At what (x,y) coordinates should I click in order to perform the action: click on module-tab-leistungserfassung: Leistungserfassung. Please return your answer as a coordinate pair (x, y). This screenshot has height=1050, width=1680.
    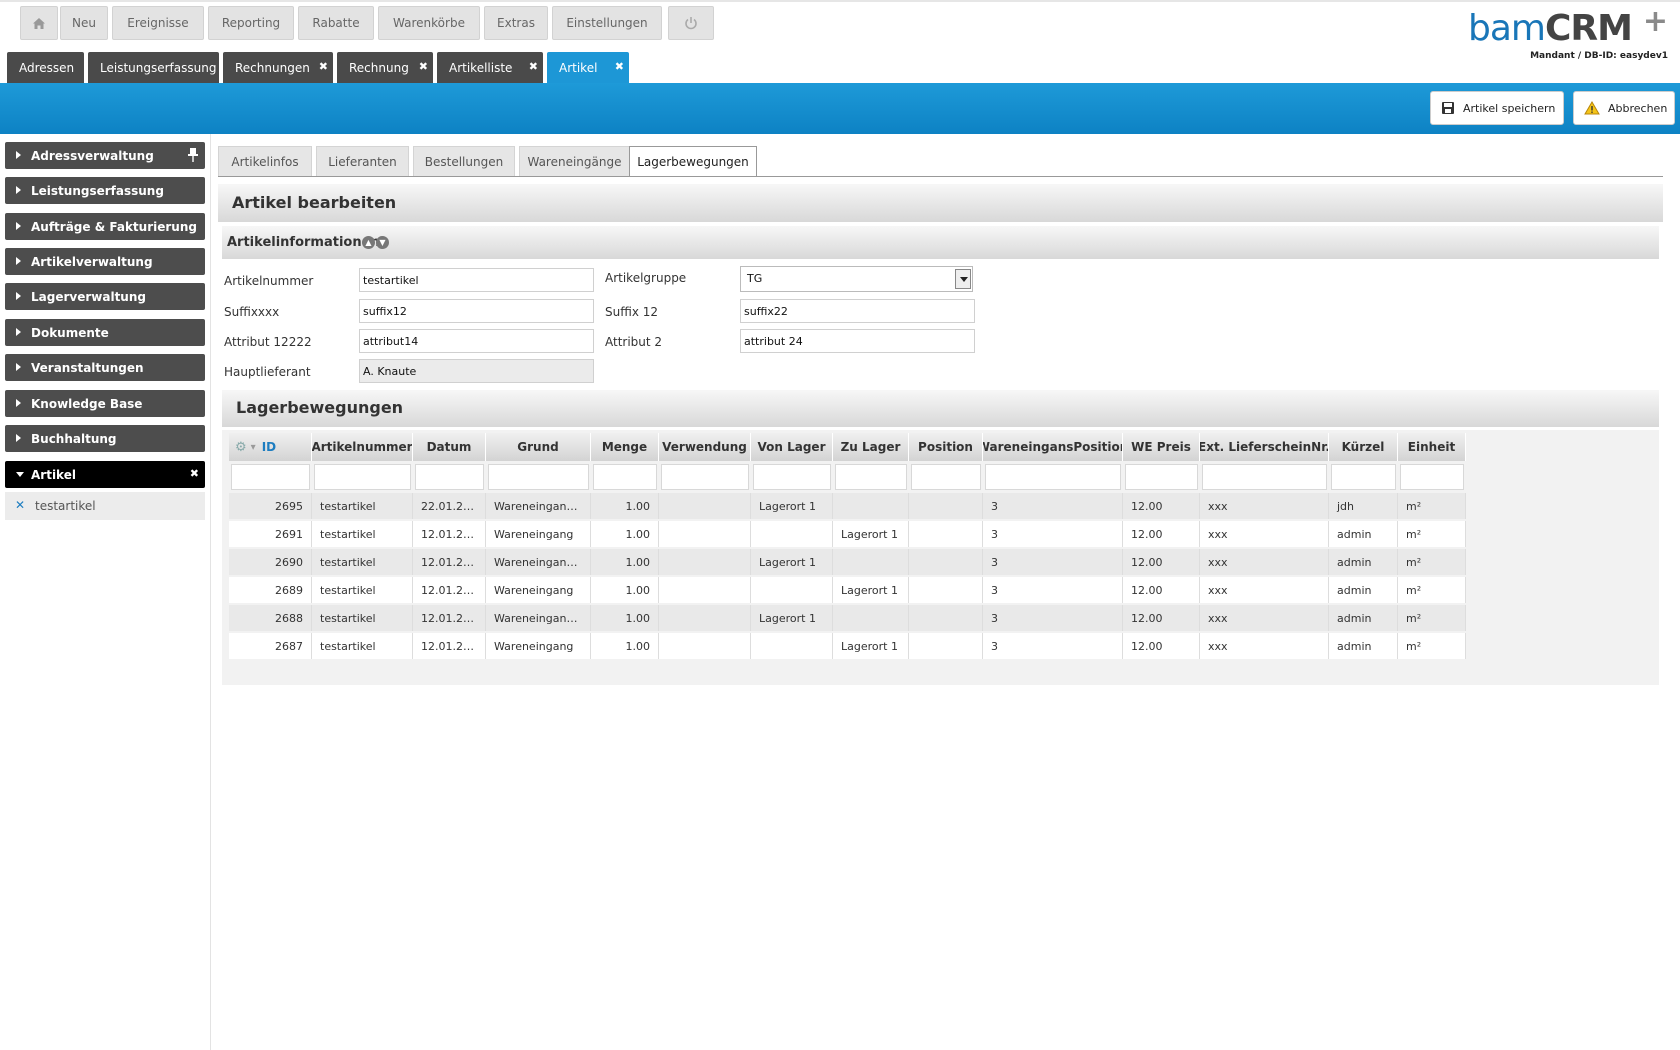
    Looking at the image, I should click on (153, 67).